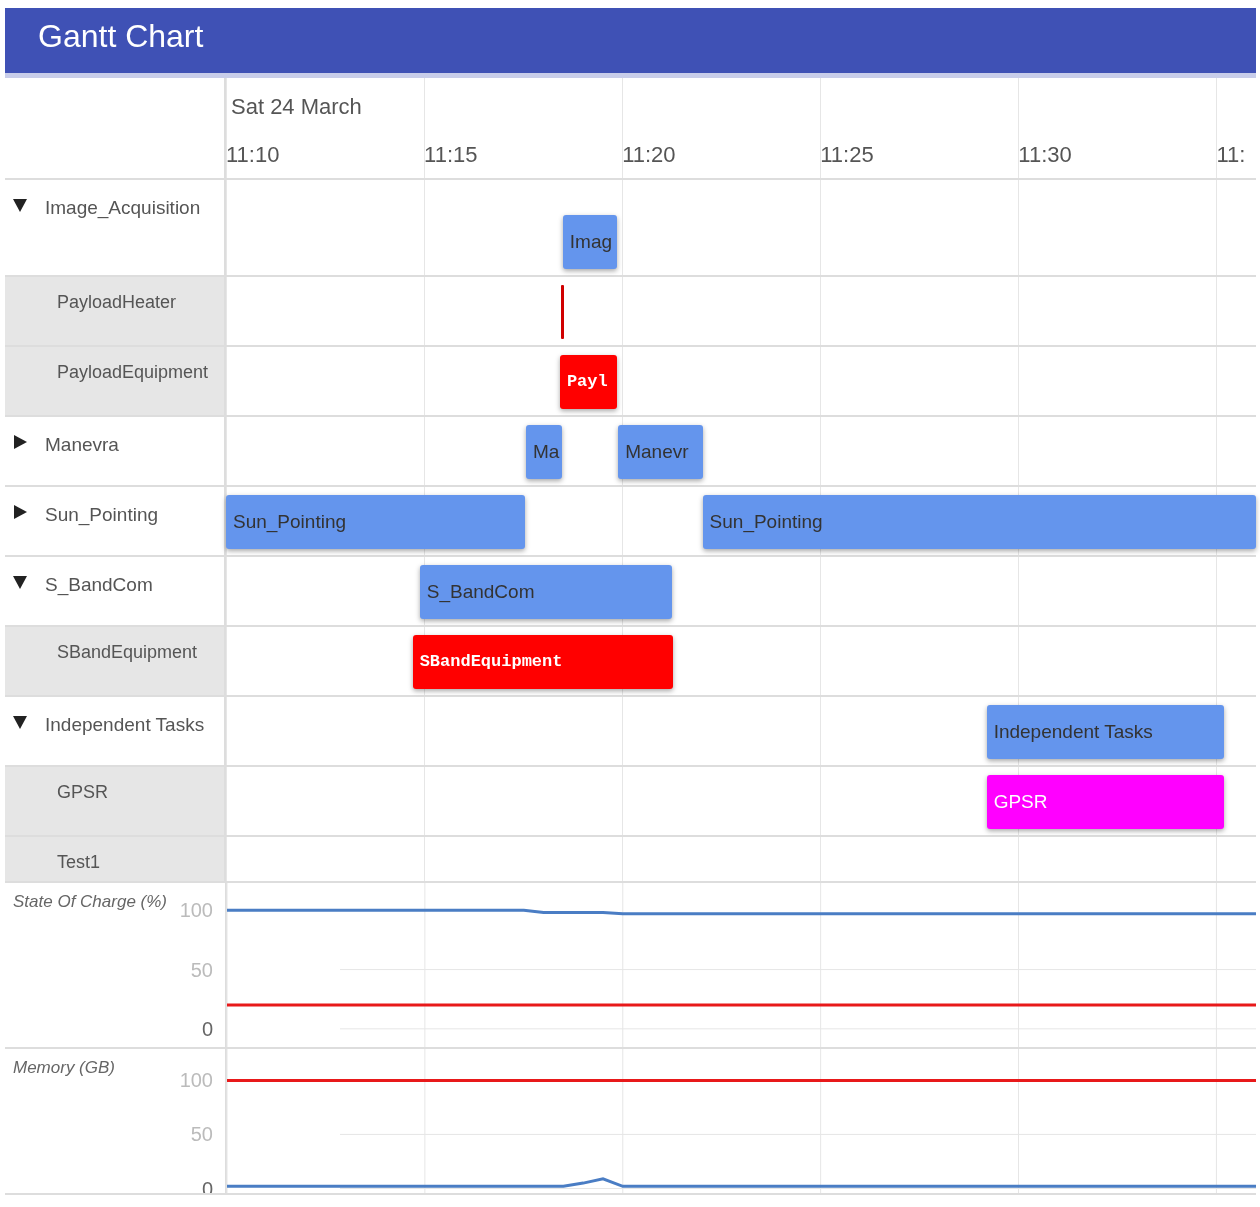 The image size is (1260, 1207). What do you see at coordinates (79, 862) in the screenshot?
I see `resource-label: Test1` at bounding box center [79, 862].